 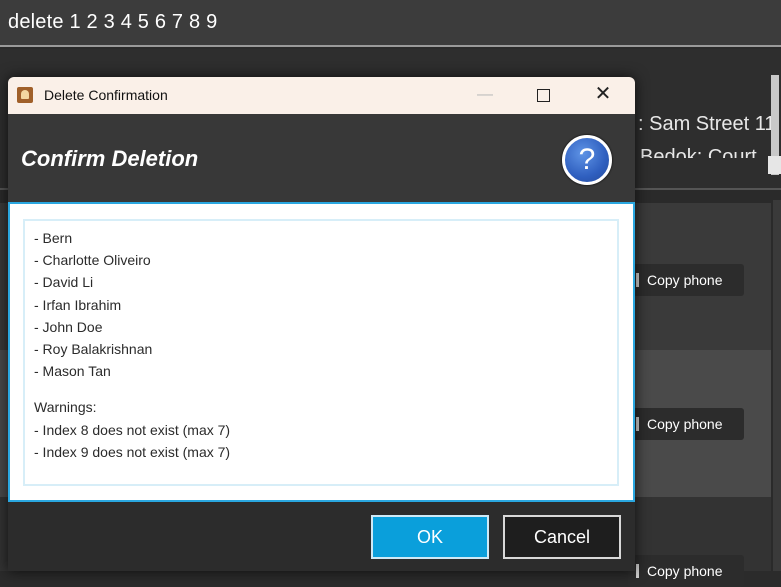 I want to click on maximize-icon, so click(x=544, y=97).